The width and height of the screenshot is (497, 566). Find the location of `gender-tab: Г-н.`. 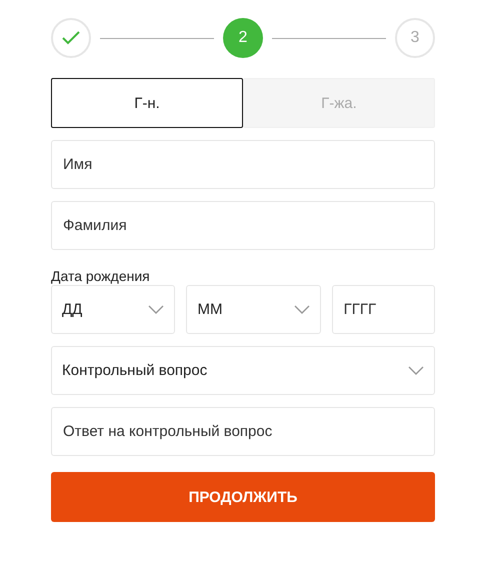

gender-tab: Г-н. is located at coordinates (147, 103).